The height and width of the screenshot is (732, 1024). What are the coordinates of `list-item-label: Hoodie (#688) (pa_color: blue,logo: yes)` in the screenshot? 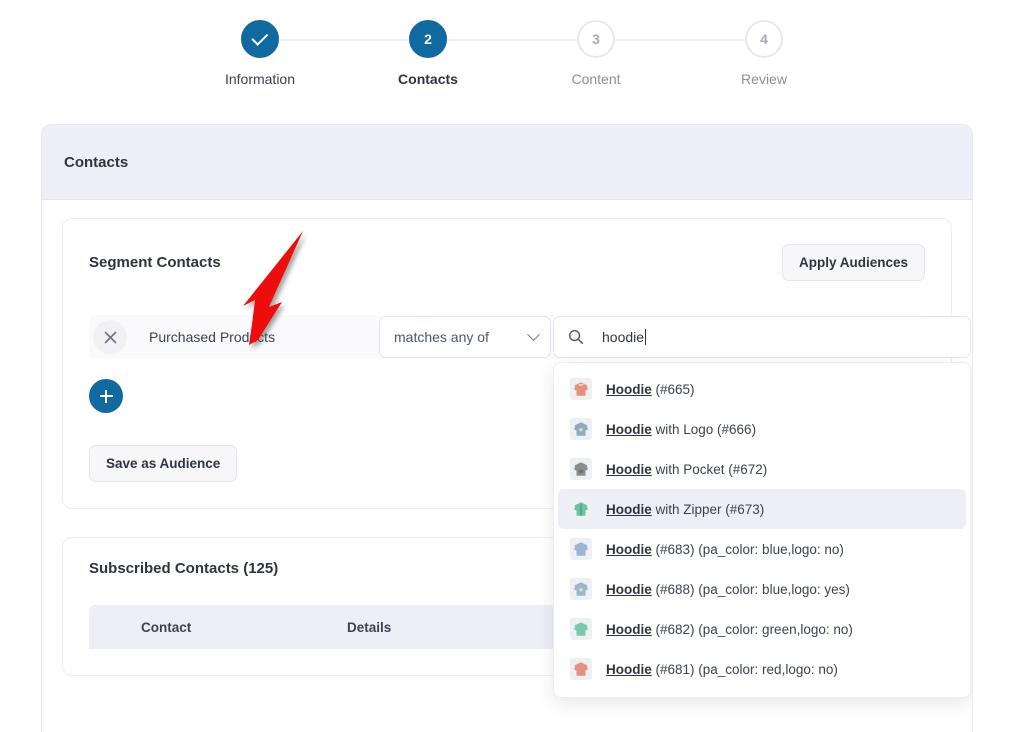 It's located at (728, 589).